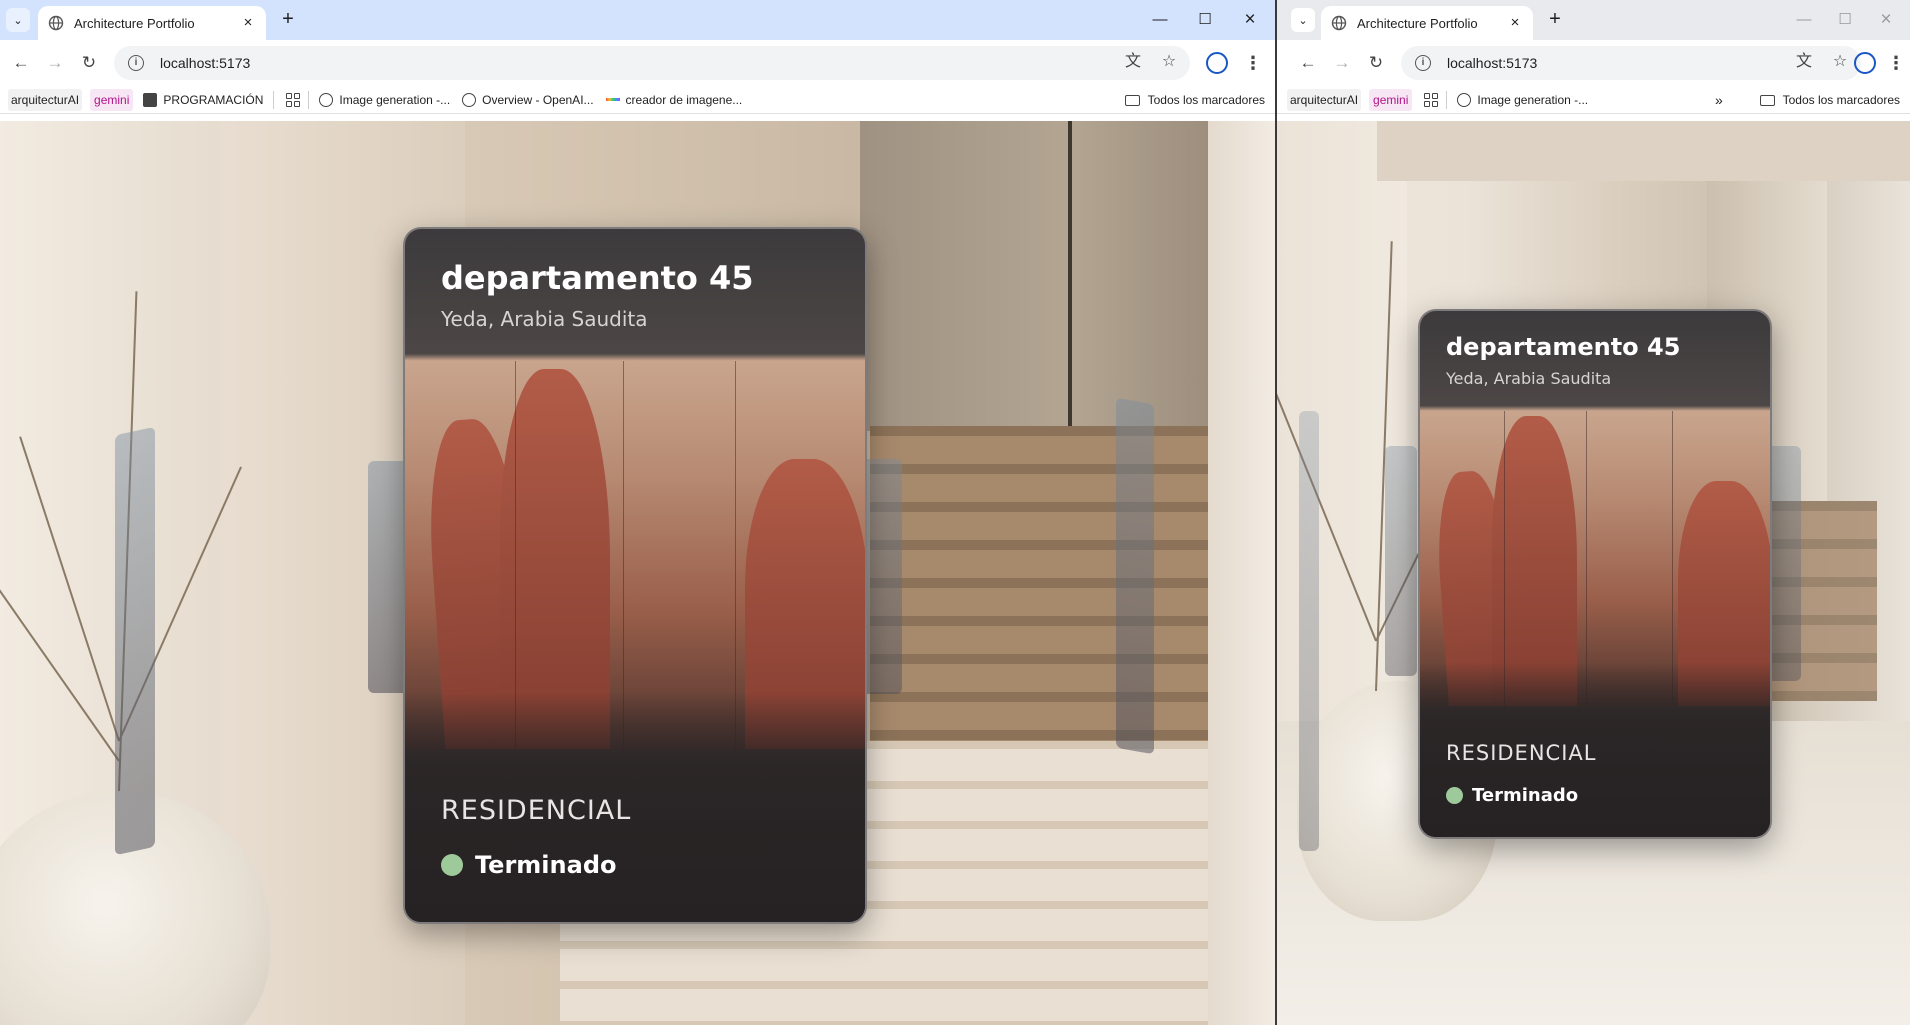 The width and height of the screenshot is (1910, 1025). What do you see at coordinates (150, 99) in the screenshot?
I see `folder-dark-icon` at bounding box center [150, 99].